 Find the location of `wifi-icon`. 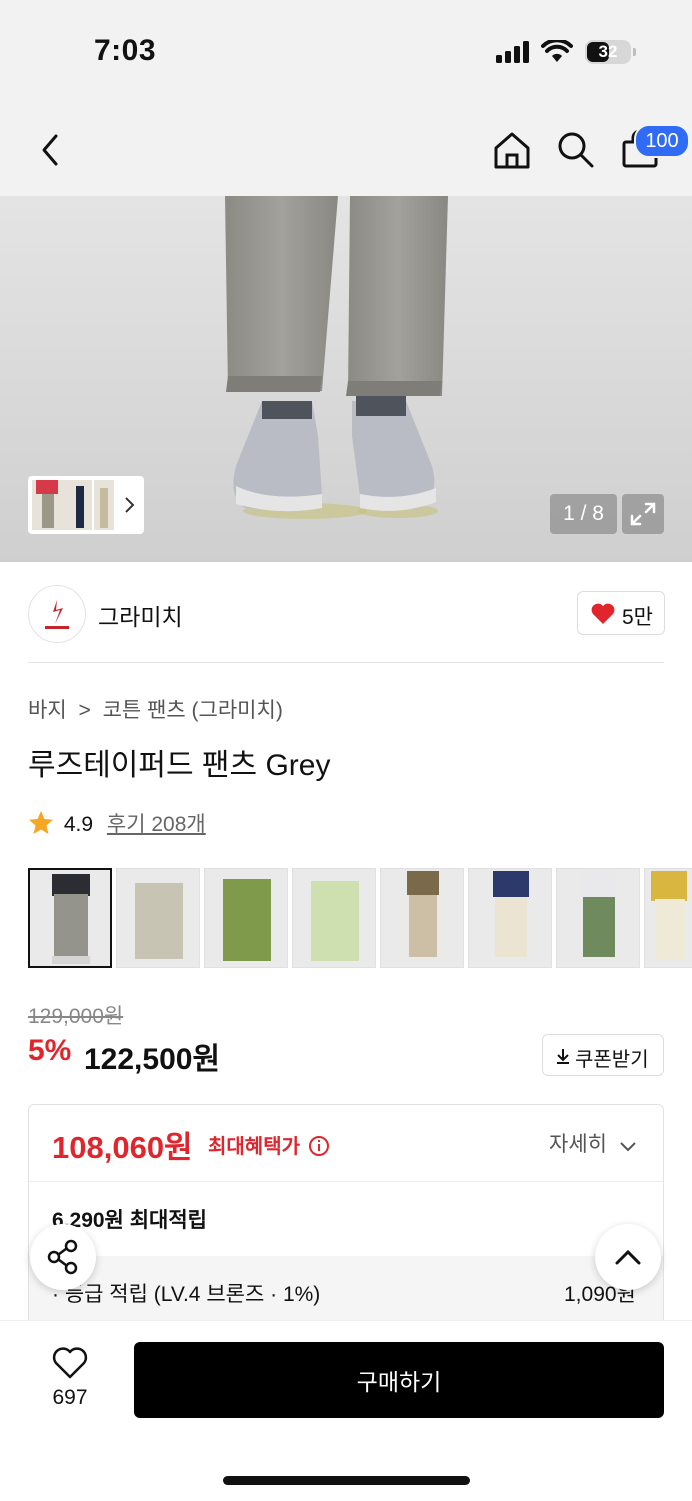

wifi-icon is located at coordinates (557, 51).